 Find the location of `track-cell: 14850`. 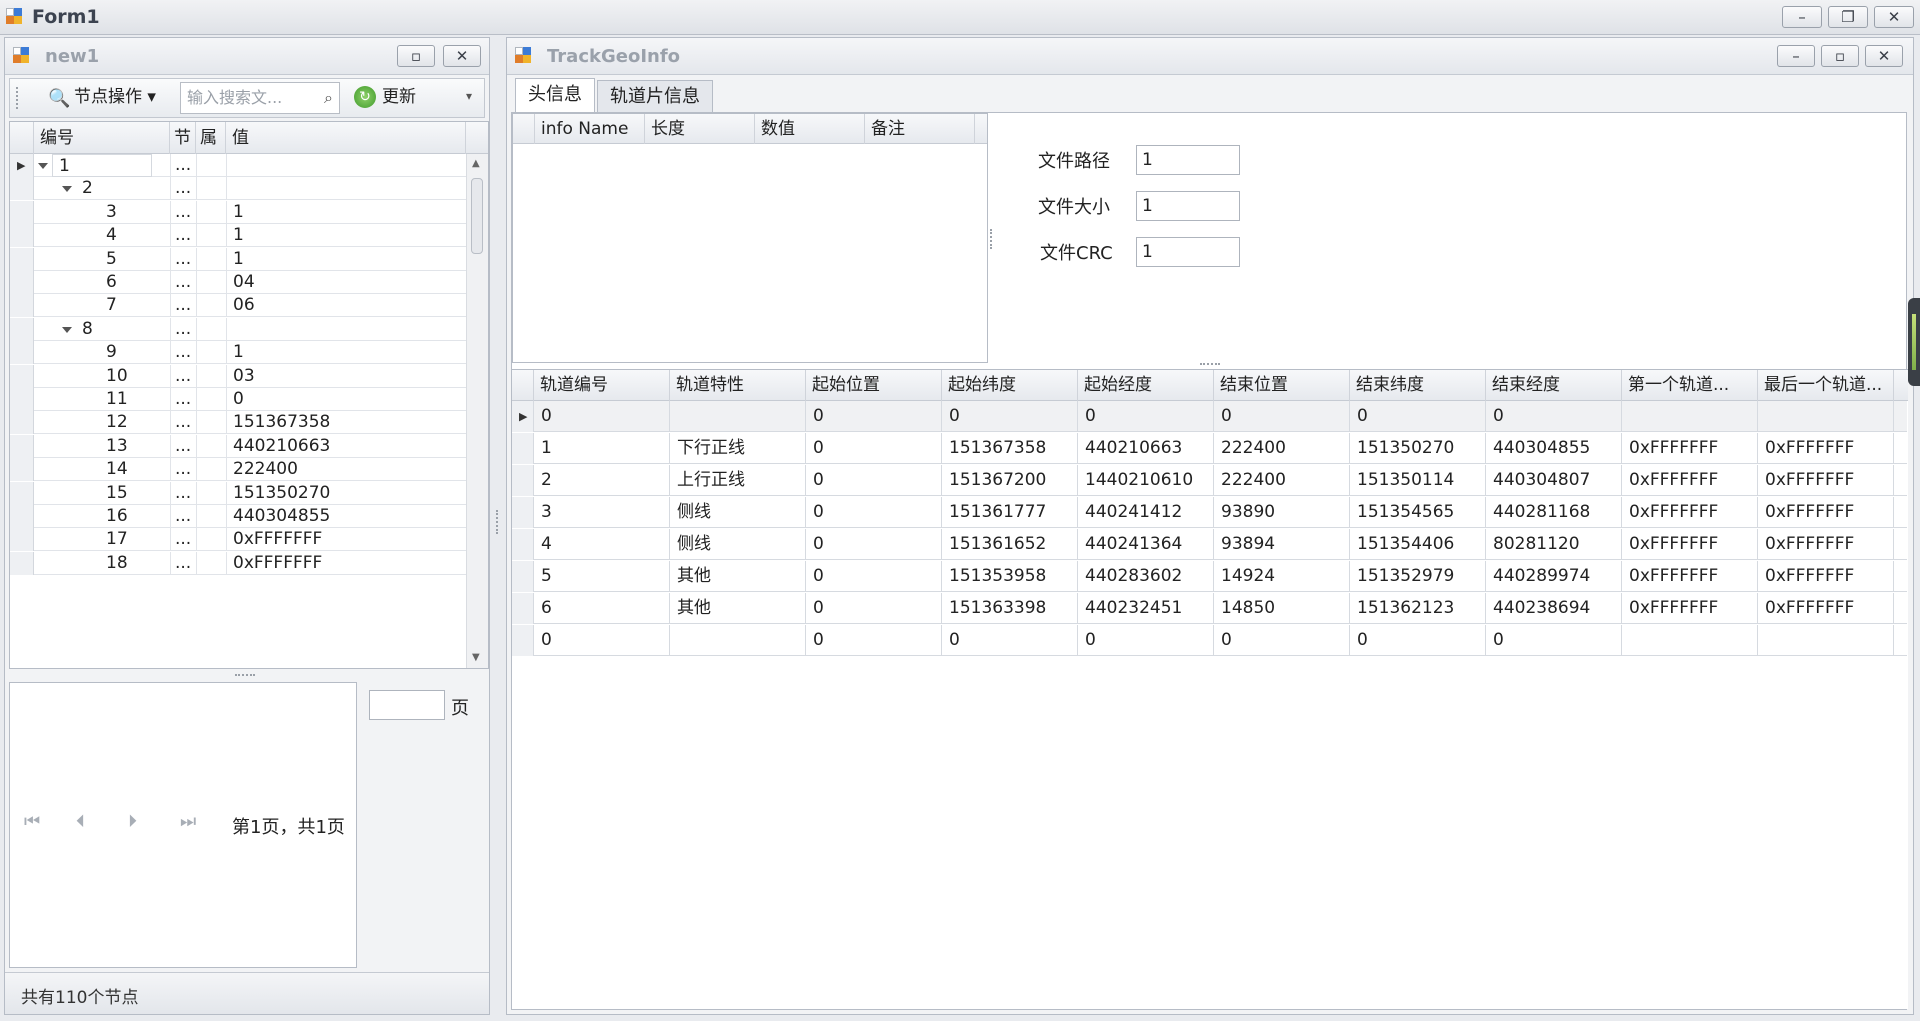

track-cell: 14850 is located at coordinates (1282, 608).